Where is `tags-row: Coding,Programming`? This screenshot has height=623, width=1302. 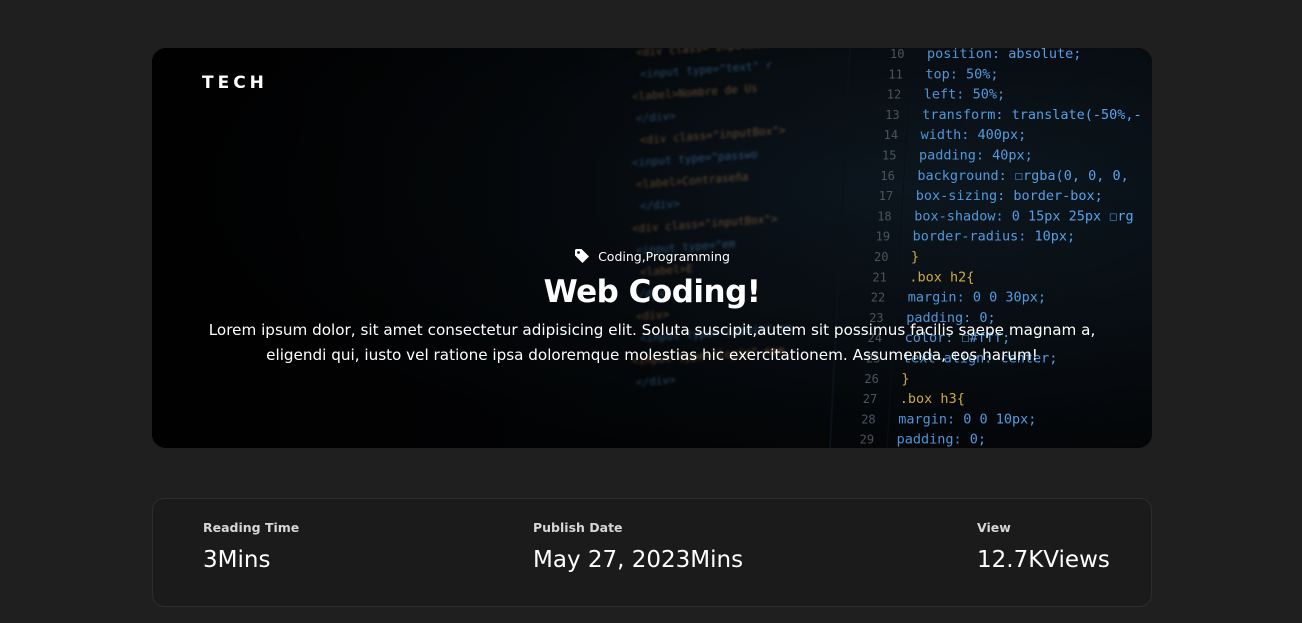
tags-row: Coding,Programming is located at coordinates (652, 256).